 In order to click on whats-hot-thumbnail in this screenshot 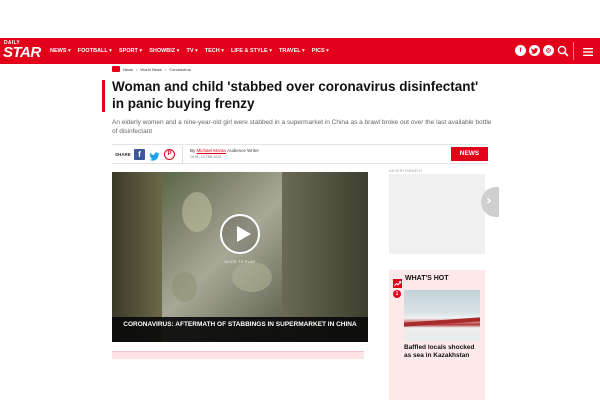, I will do `click(442, 315)`.